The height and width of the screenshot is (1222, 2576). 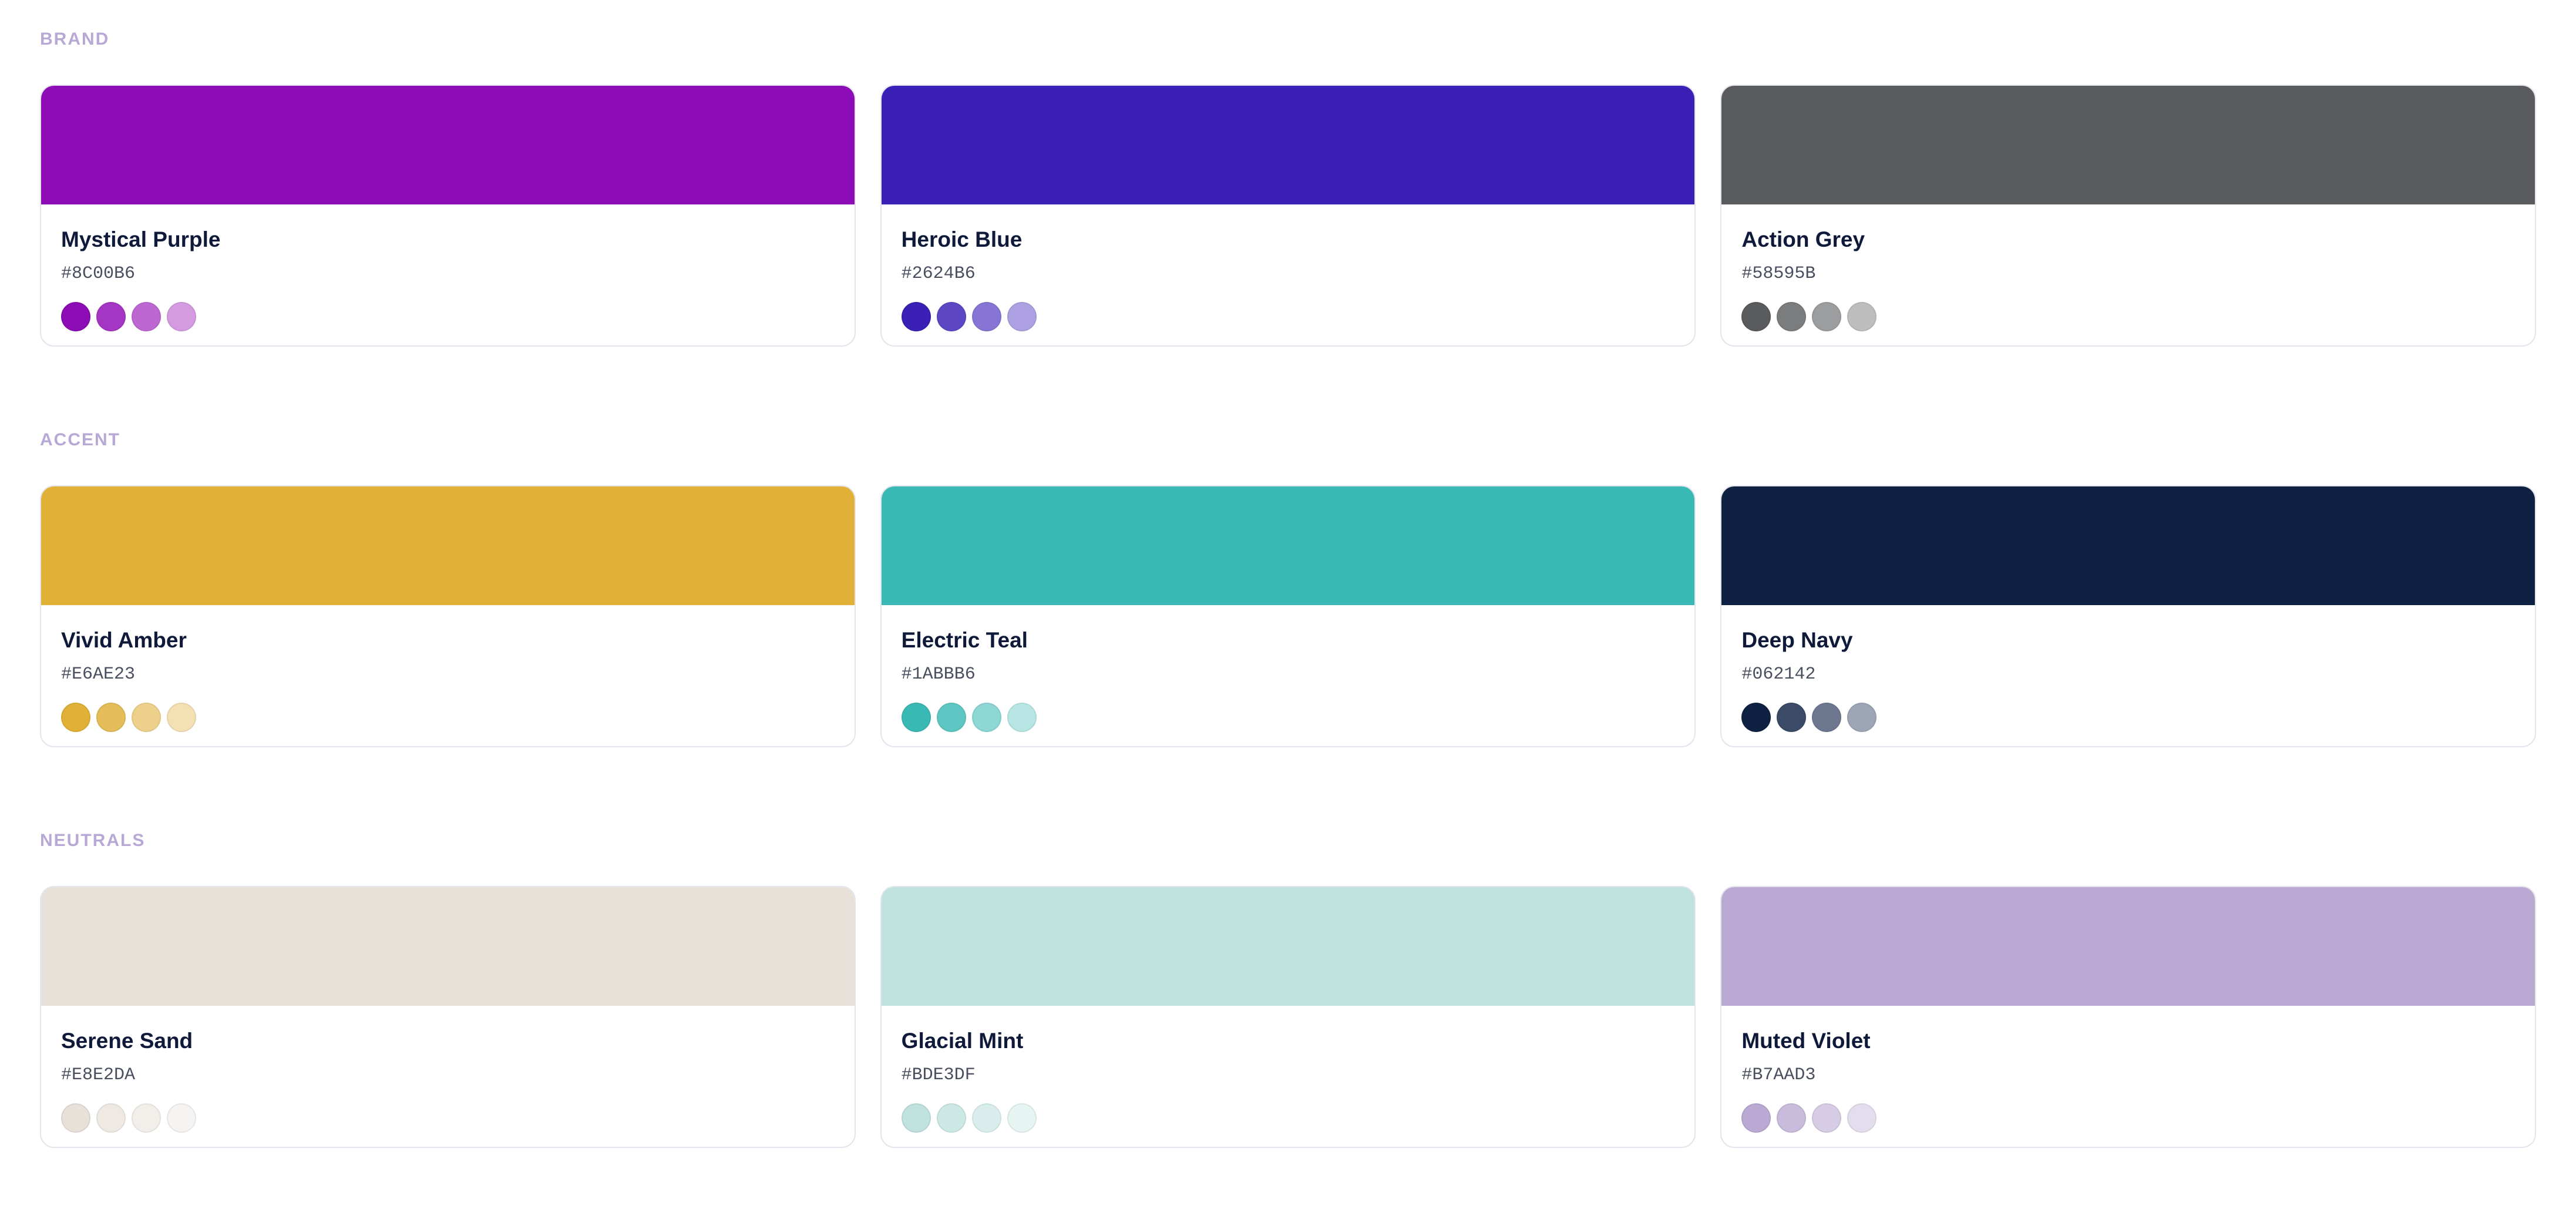 What do you see at coordinates (127, 1041) in the screenshot?
I see `color-name: Serene Sand` at bounding box center [127, 1041].